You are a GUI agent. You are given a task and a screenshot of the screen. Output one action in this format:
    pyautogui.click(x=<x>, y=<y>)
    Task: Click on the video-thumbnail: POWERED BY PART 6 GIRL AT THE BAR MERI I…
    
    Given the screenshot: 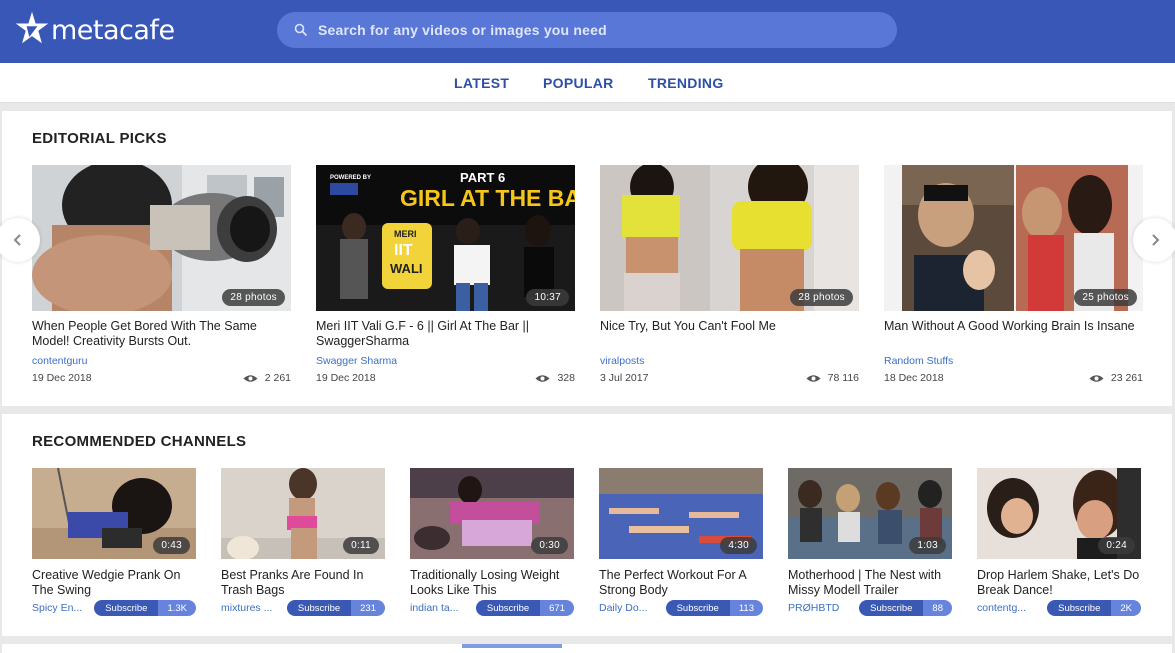 What is the action you would take?
    pyautogui.click(x=445, y=238)
    